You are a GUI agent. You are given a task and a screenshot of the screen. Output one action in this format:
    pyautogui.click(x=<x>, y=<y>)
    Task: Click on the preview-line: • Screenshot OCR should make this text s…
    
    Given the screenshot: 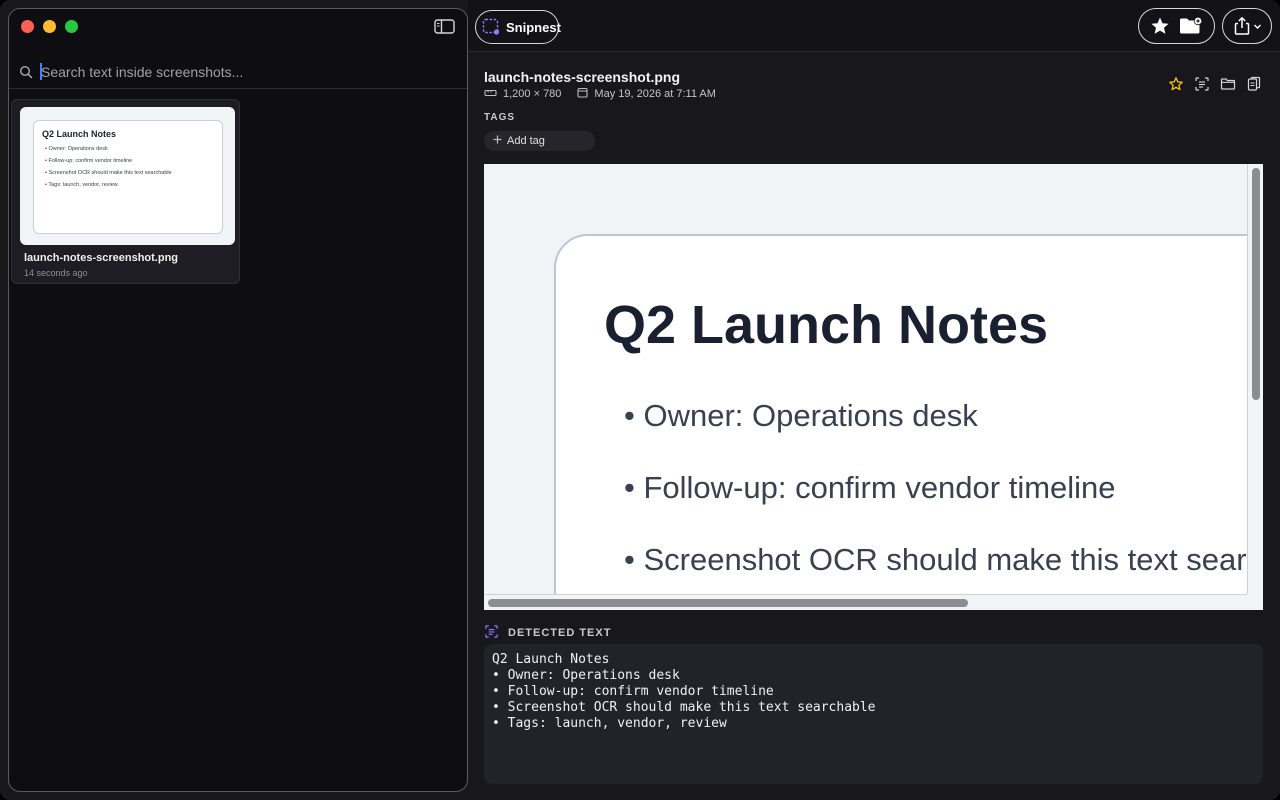 What is the action you would take?
    pyautogui.click(x=935, y=559)
    